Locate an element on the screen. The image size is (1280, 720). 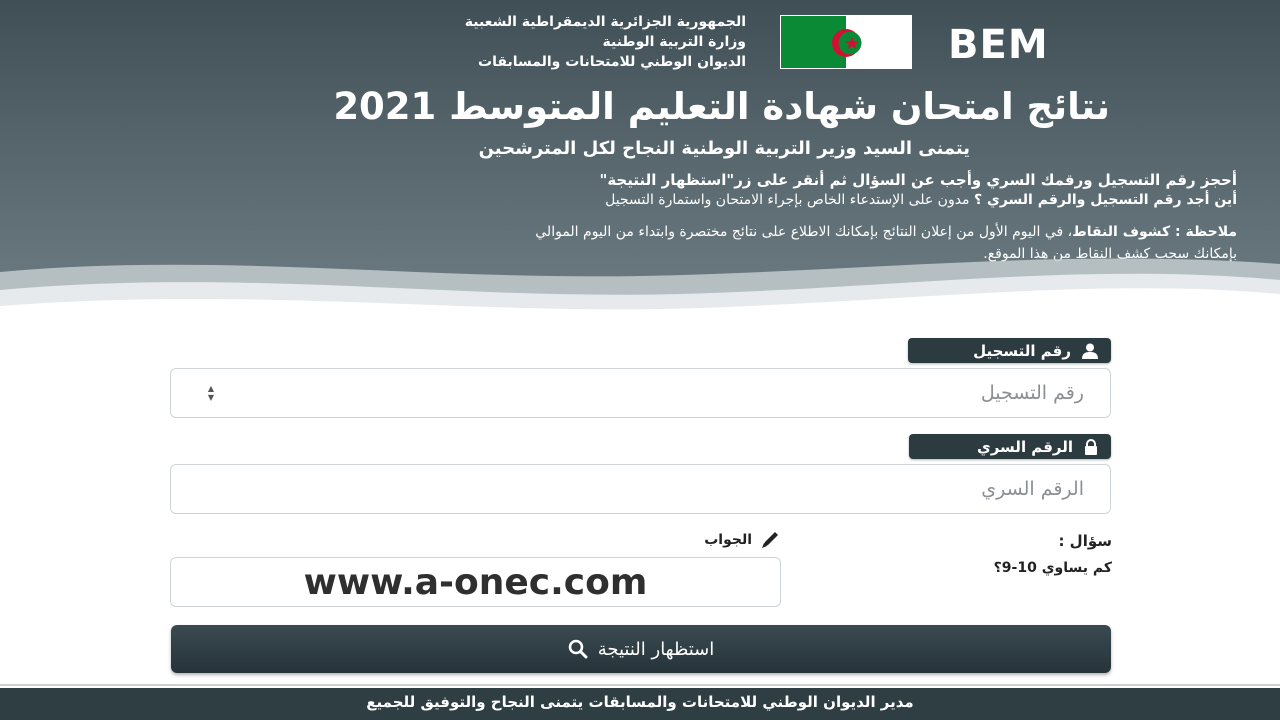
show-result-label: استظهار النتيجة is located at coordinates (656, 649).